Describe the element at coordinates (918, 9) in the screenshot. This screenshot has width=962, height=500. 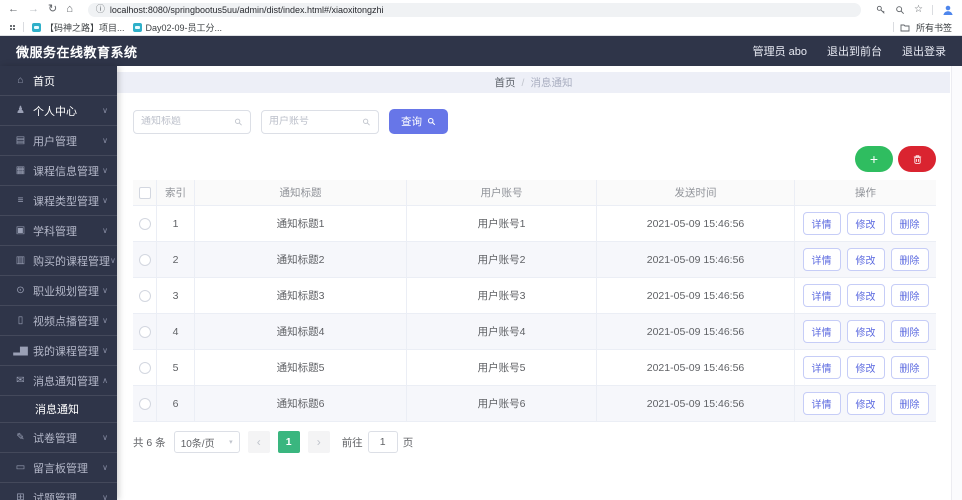
I see `bookmark-star-icon: ☆` at that location.